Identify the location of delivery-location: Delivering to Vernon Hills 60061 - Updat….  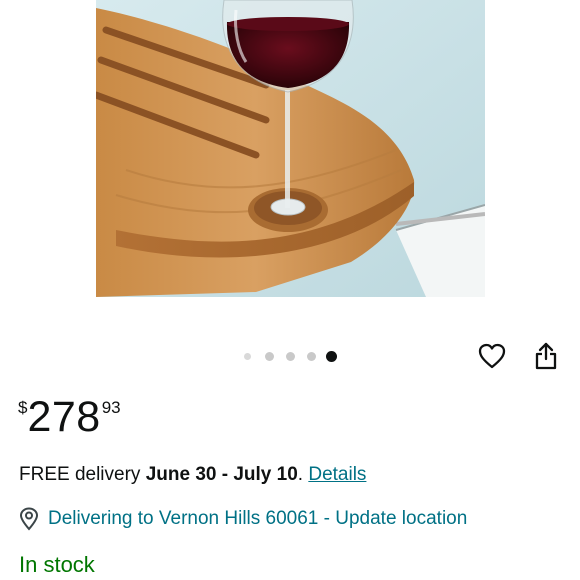
(243, 519).